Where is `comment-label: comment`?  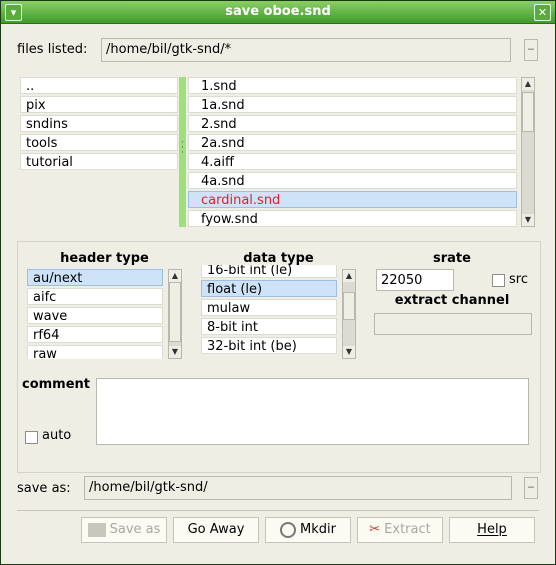 comment-label: comment is located at coordinates (56, 384).